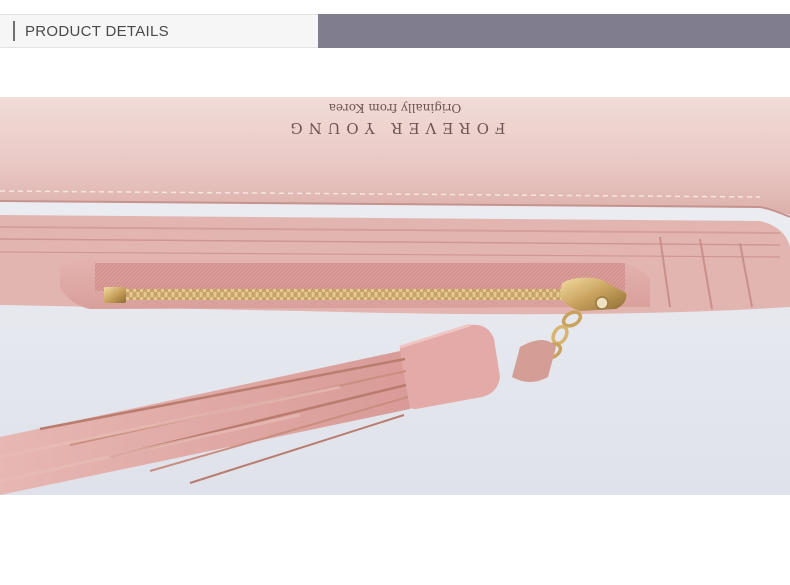 This screenshot has width=790, height=585. What do you see at coordinates (360, 277) in the screenshot?
I see `zipper-tape` at bounding box center [360, 277].